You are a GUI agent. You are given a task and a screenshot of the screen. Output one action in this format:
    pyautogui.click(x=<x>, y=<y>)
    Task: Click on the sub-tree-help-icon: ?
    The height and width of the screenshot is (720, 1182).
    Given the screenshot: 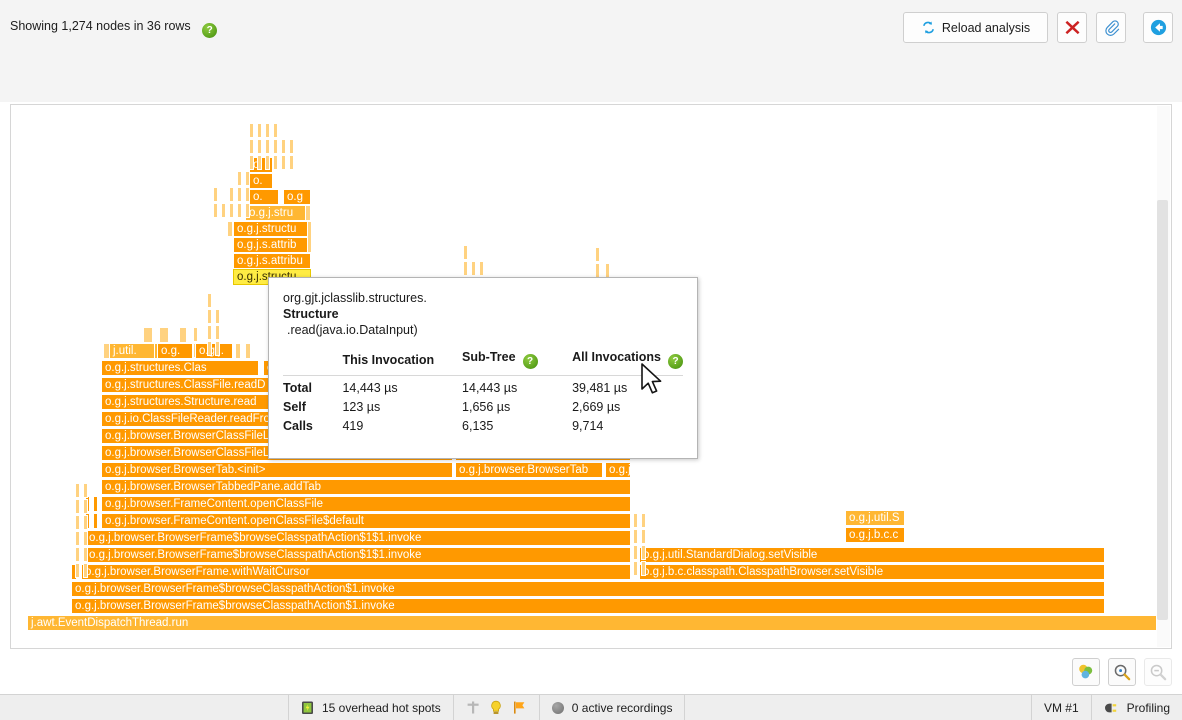 What is the action you would take?
    pyautogui.click(x=530, y=361)
    